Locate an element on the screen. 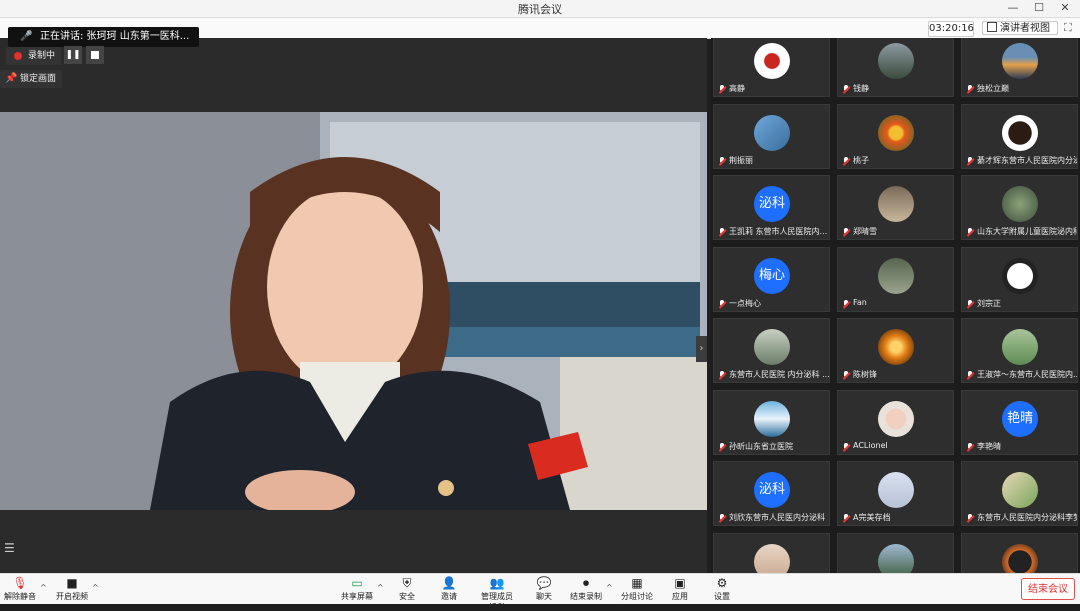 This screenshot has width=1080, height=611. participant-tile: 钱静 is located at coordinates (895, 67).